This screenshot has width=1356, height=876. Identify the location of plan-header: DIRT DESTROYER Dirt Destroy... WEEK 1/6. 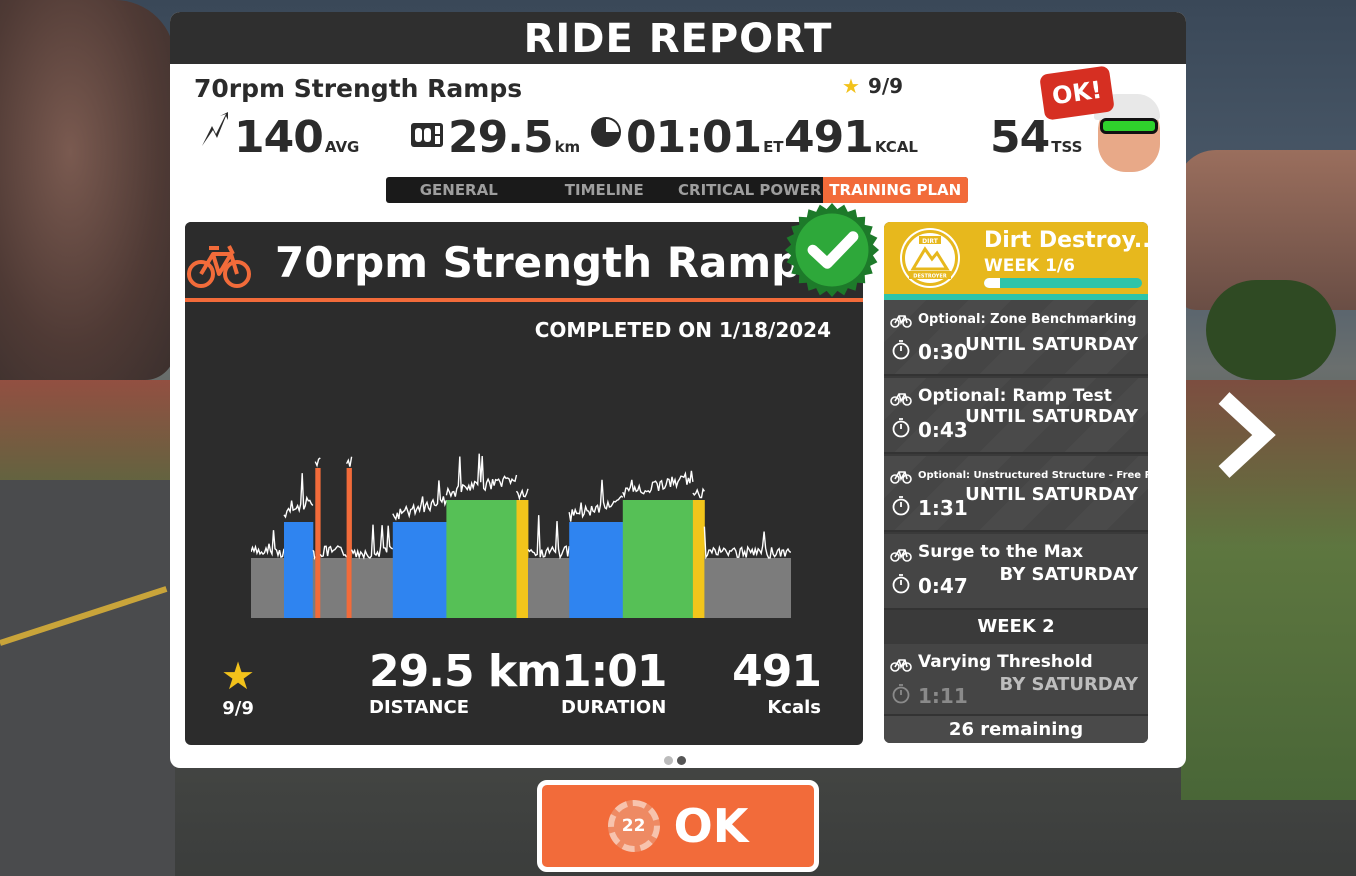
(1016, 260).